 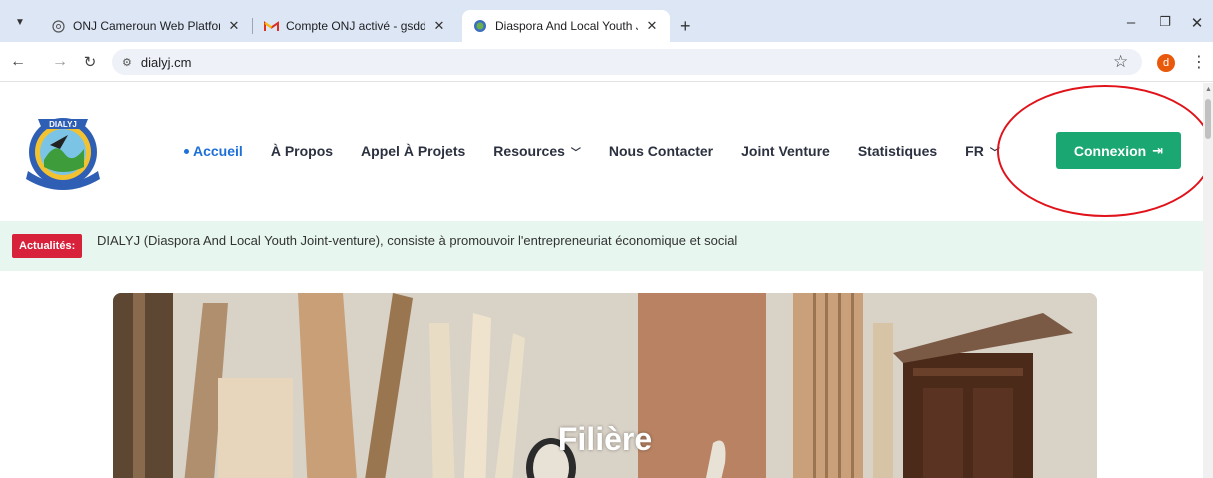 What do you see at coordinates (785, 151) in the screenshot?
I see `nav-joint-venture: Joint Venture` at bounding box center [785, 151].